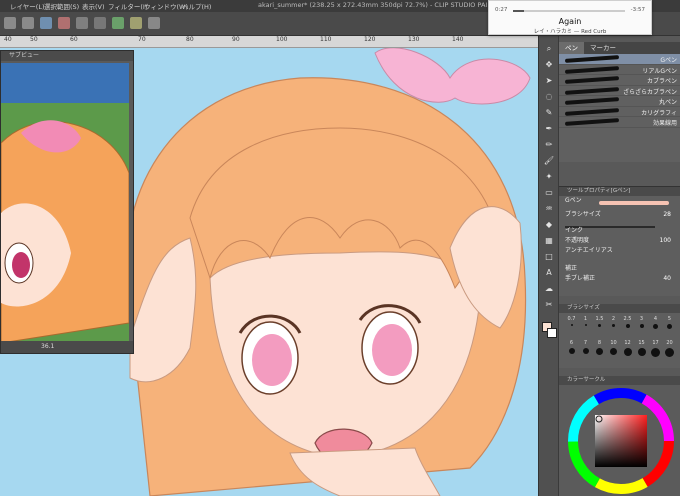 This screenshot has width=680, height=496. I want to click on sub-view-window: サブビュー 36.1, so click(67, 202).